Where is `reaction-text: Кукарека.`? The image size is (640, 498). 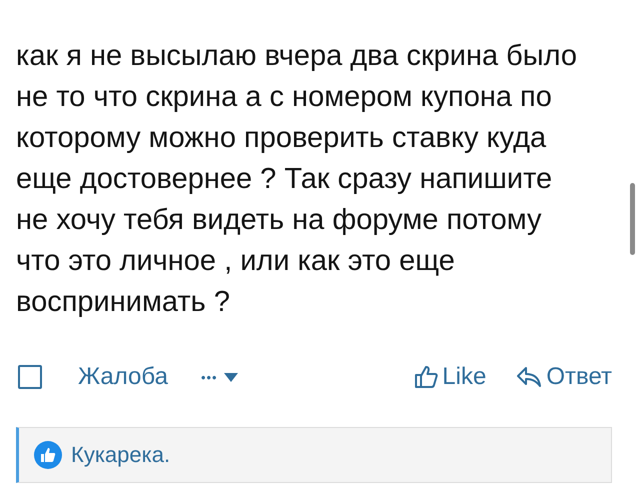 reaction-text: Кукарека. is located at coordinates (120, 455).